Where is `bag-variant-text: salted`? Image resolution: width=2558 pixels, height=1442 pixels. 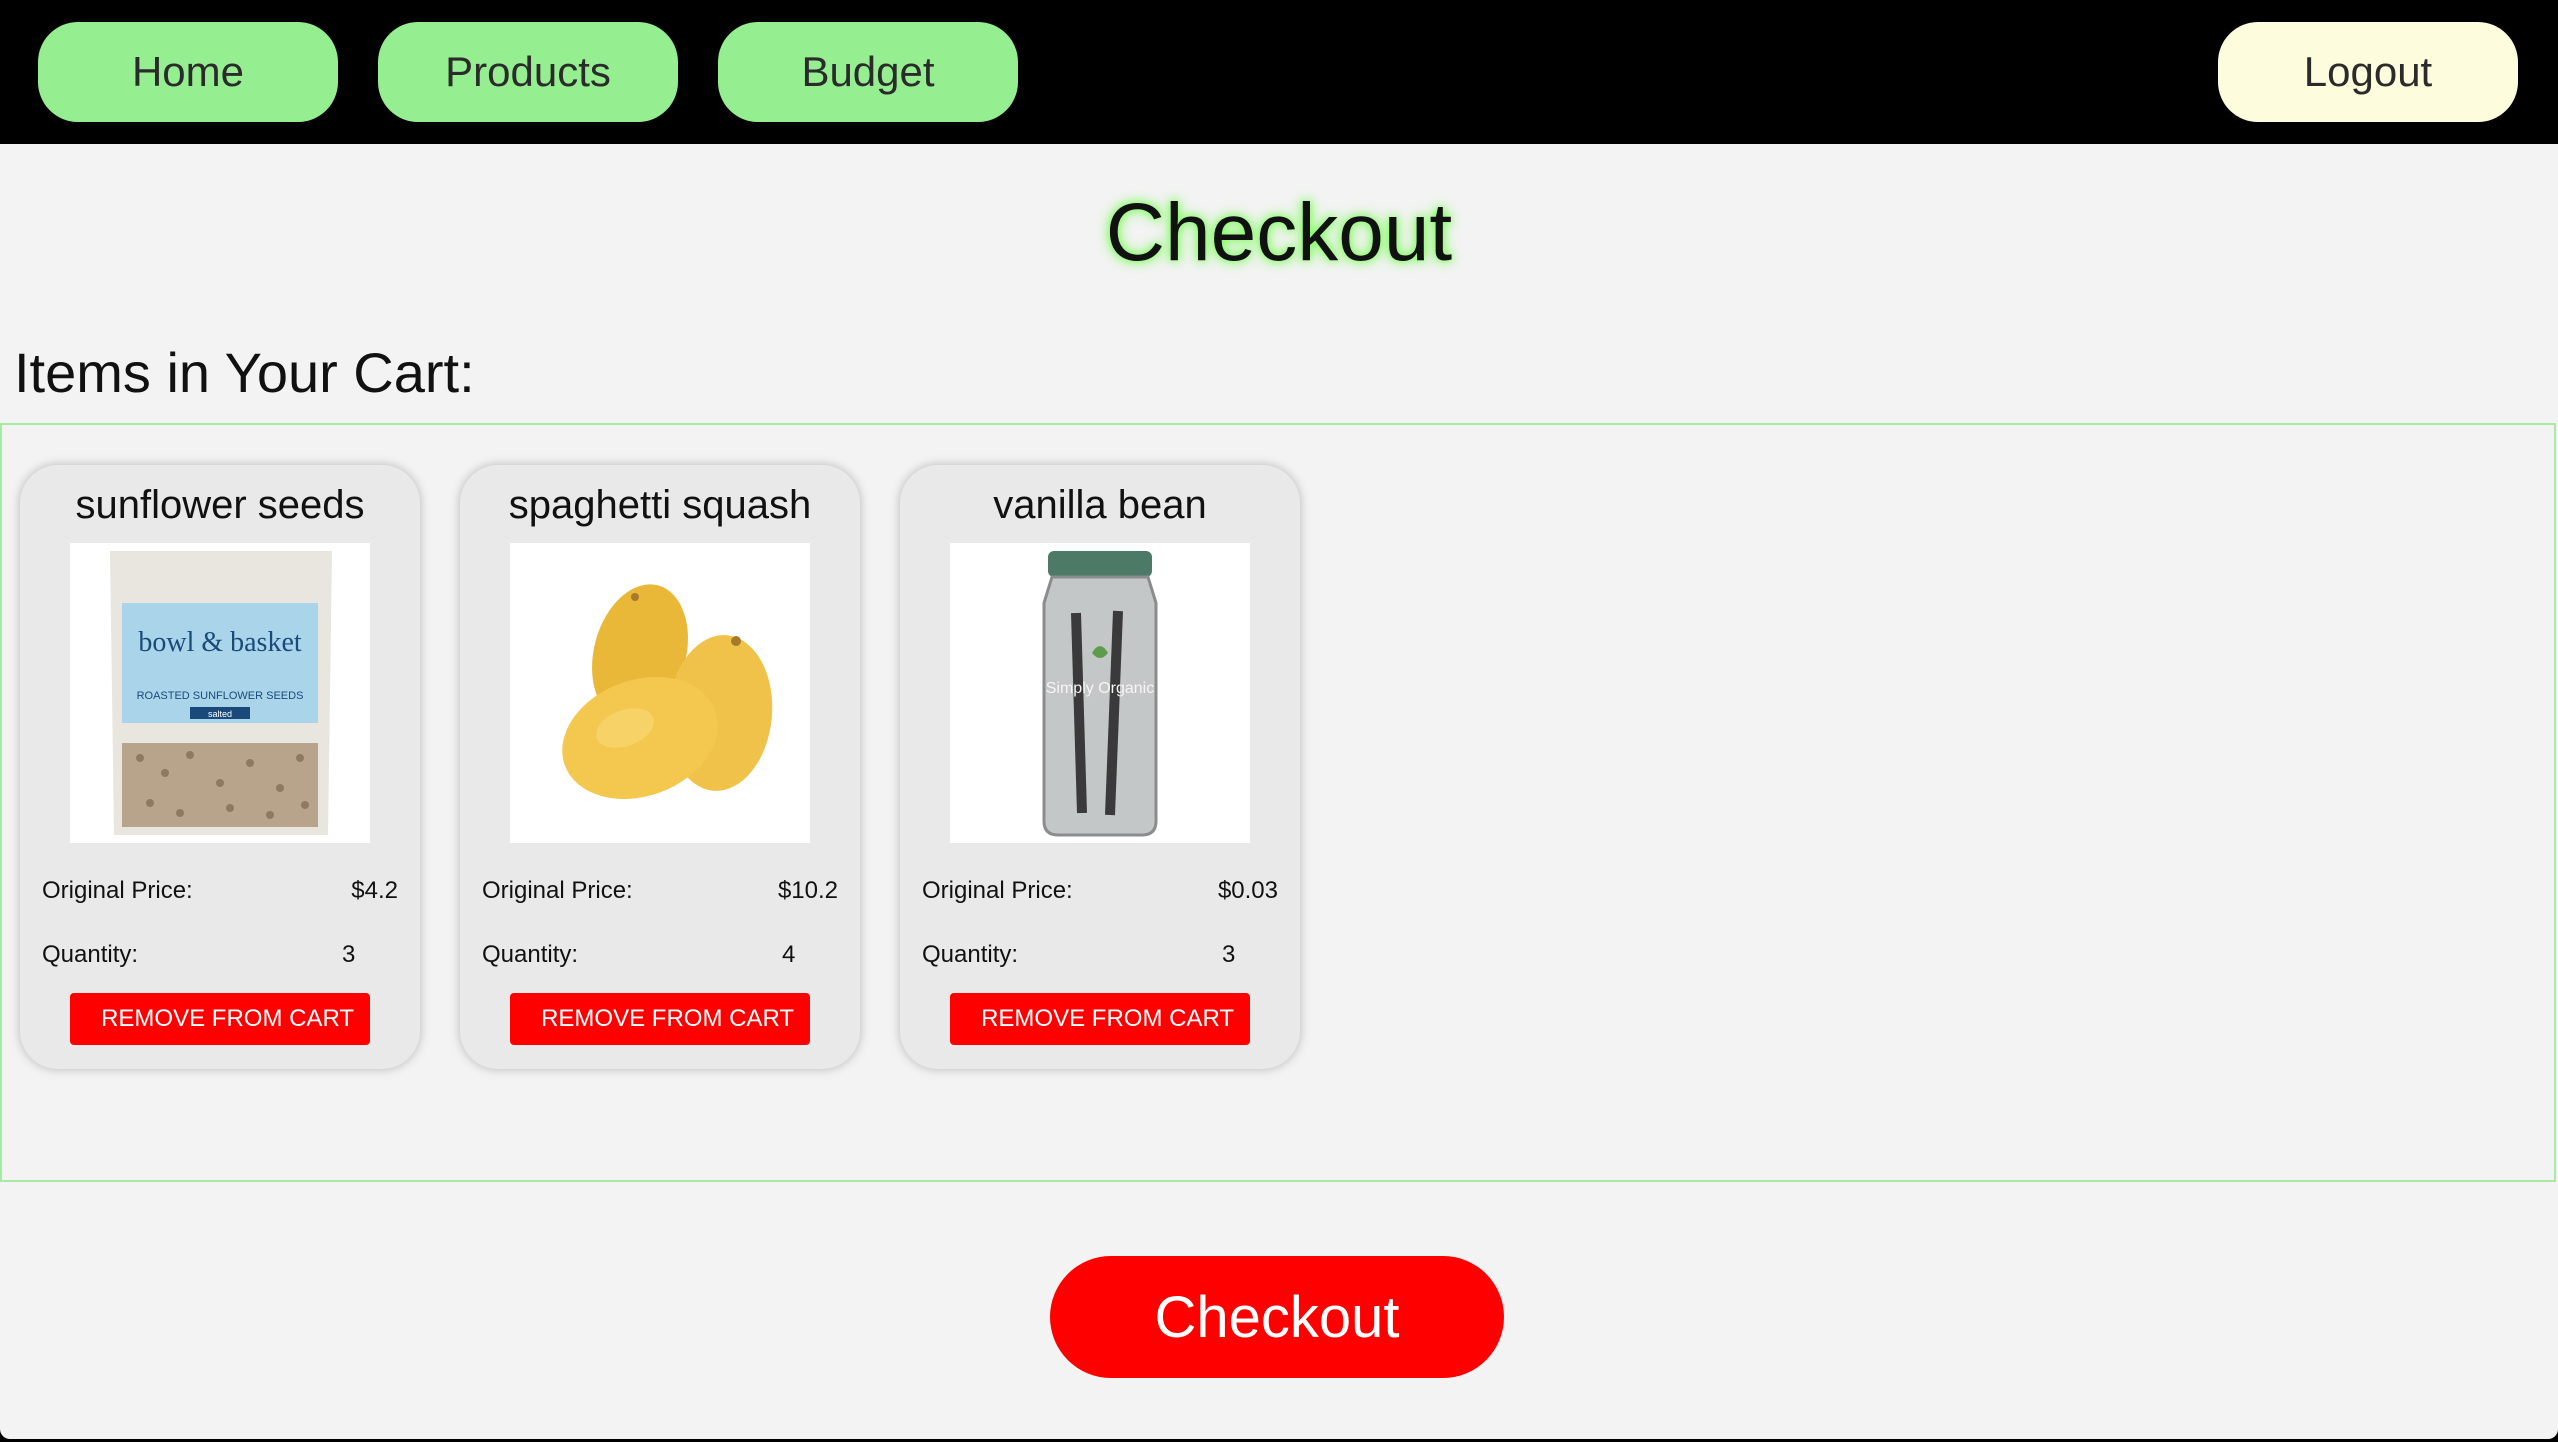 bag-variant-text: salted is located at coordinates (220, 714).